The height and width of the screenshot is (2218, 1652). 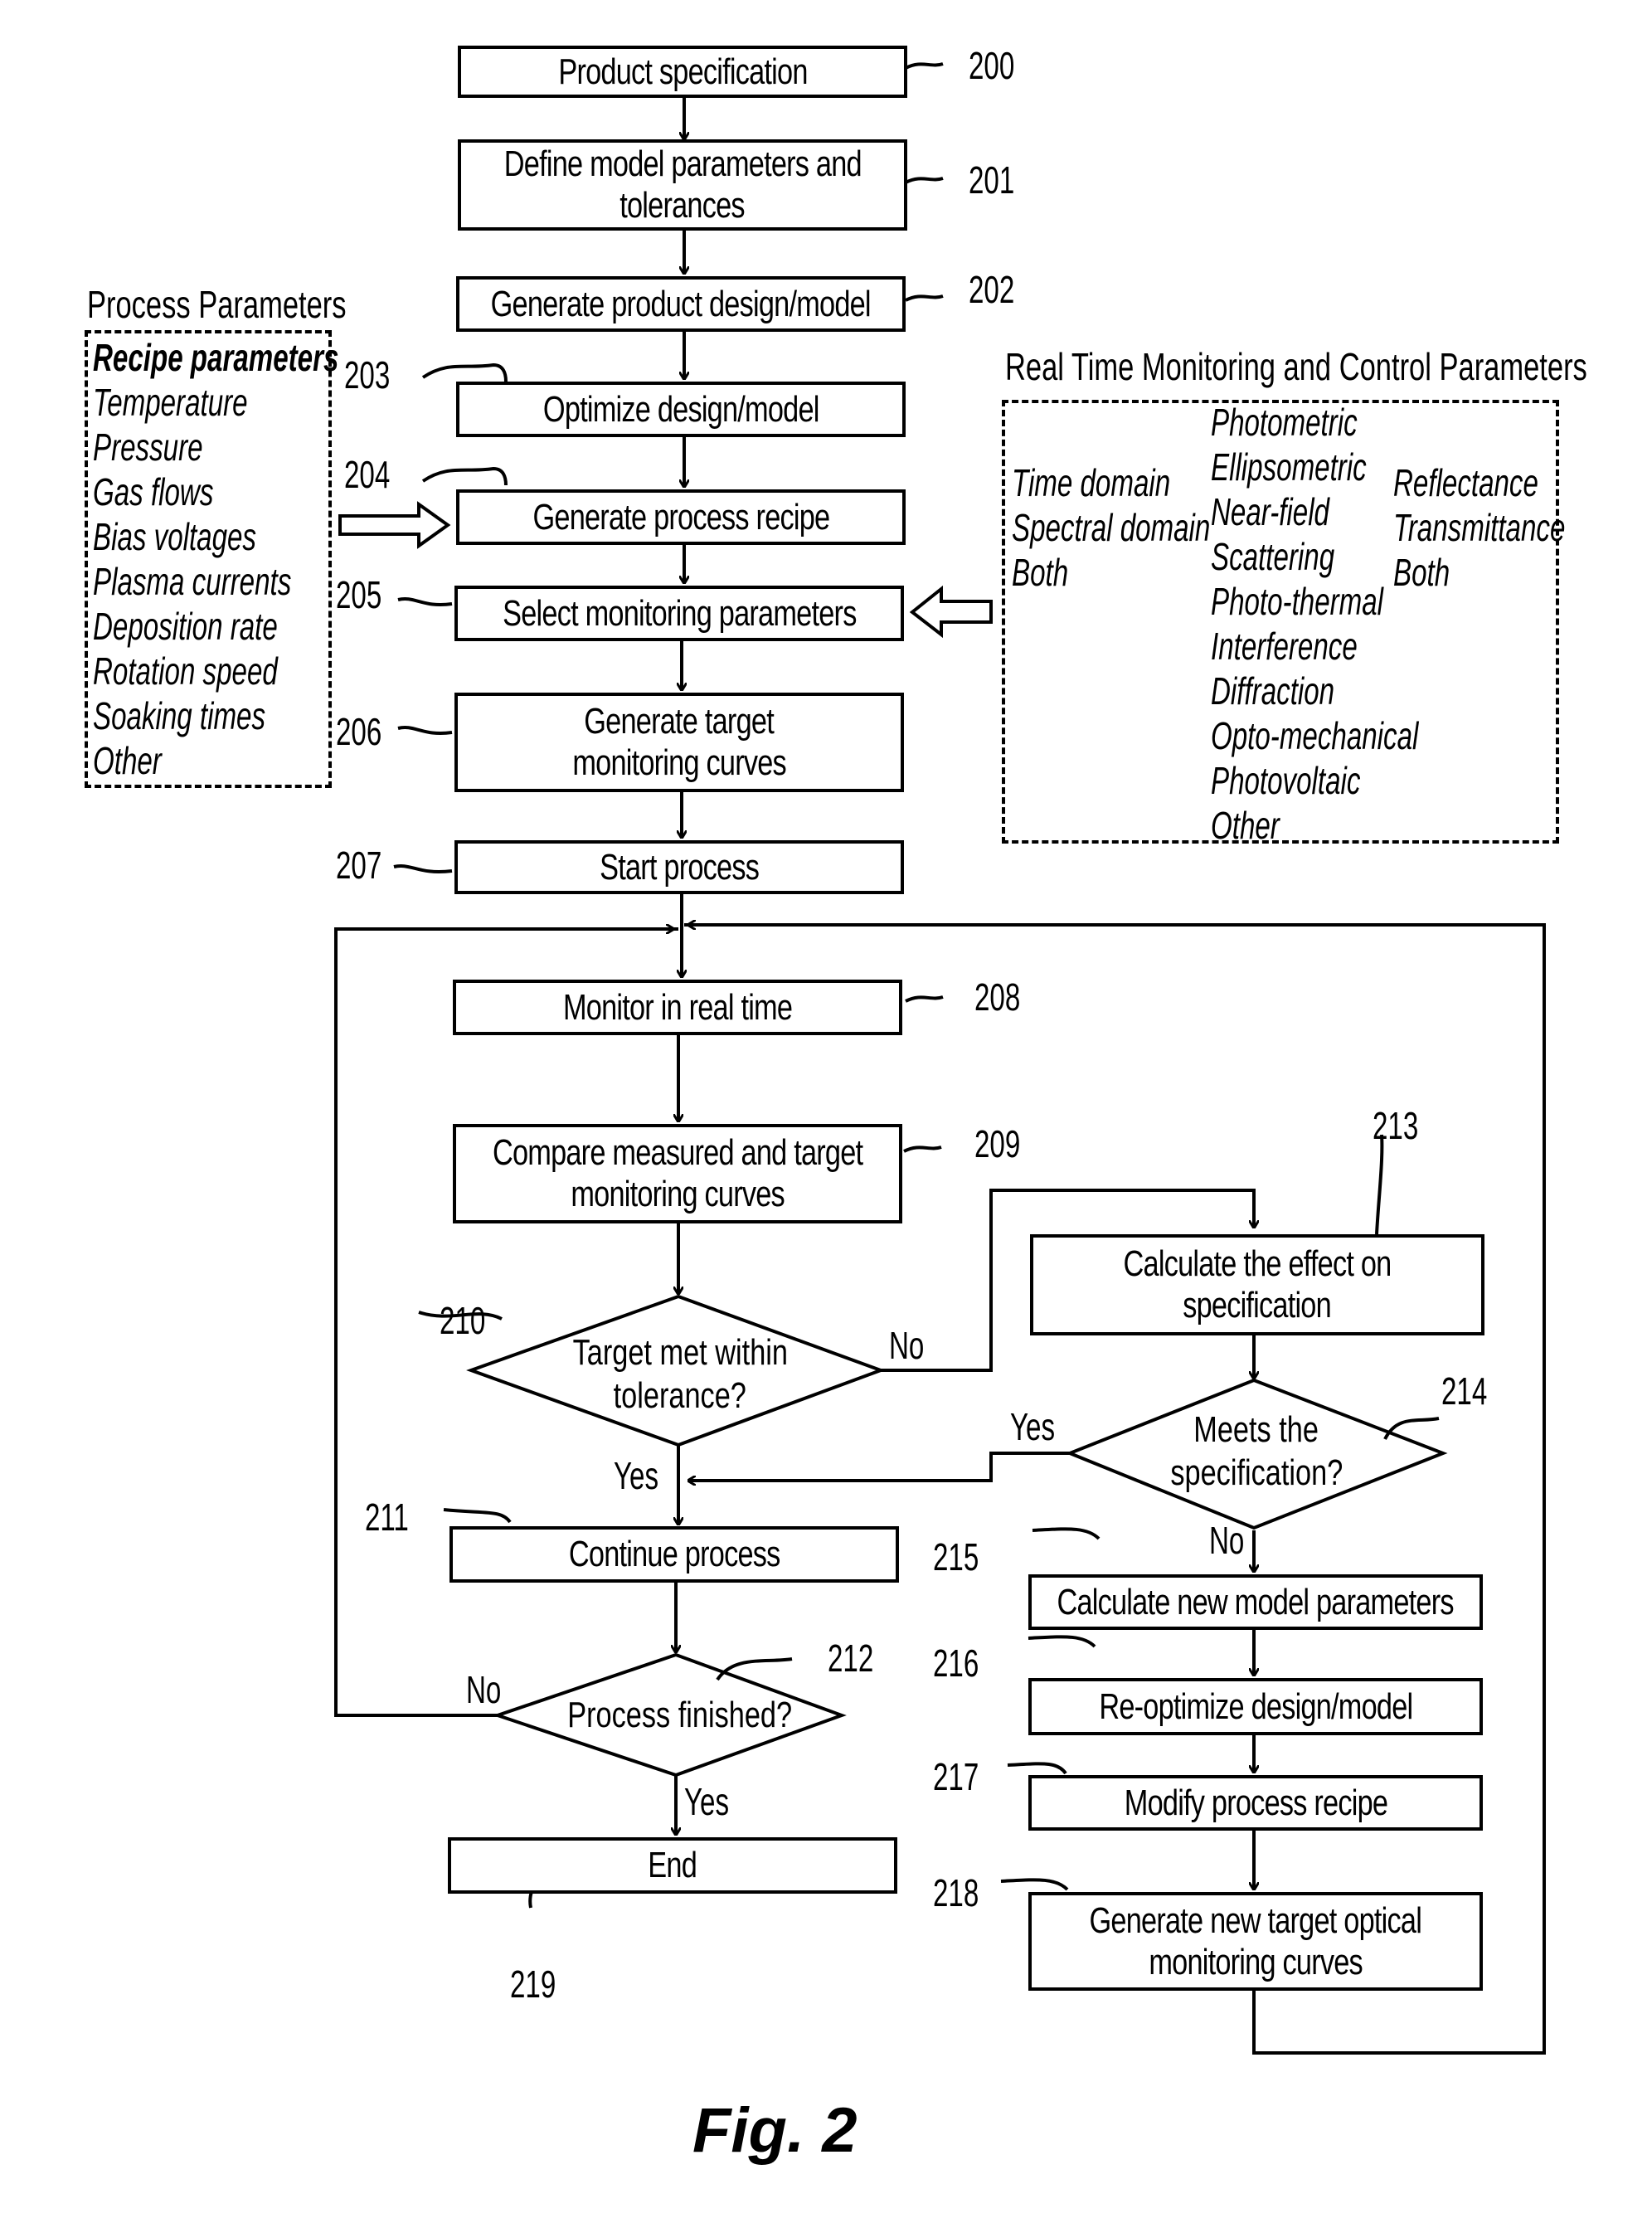 What do you see at coordinates (179, 716) in the screenshot?
I see `process-parameter-item: Soaking times` at bounding box center [179, 716].